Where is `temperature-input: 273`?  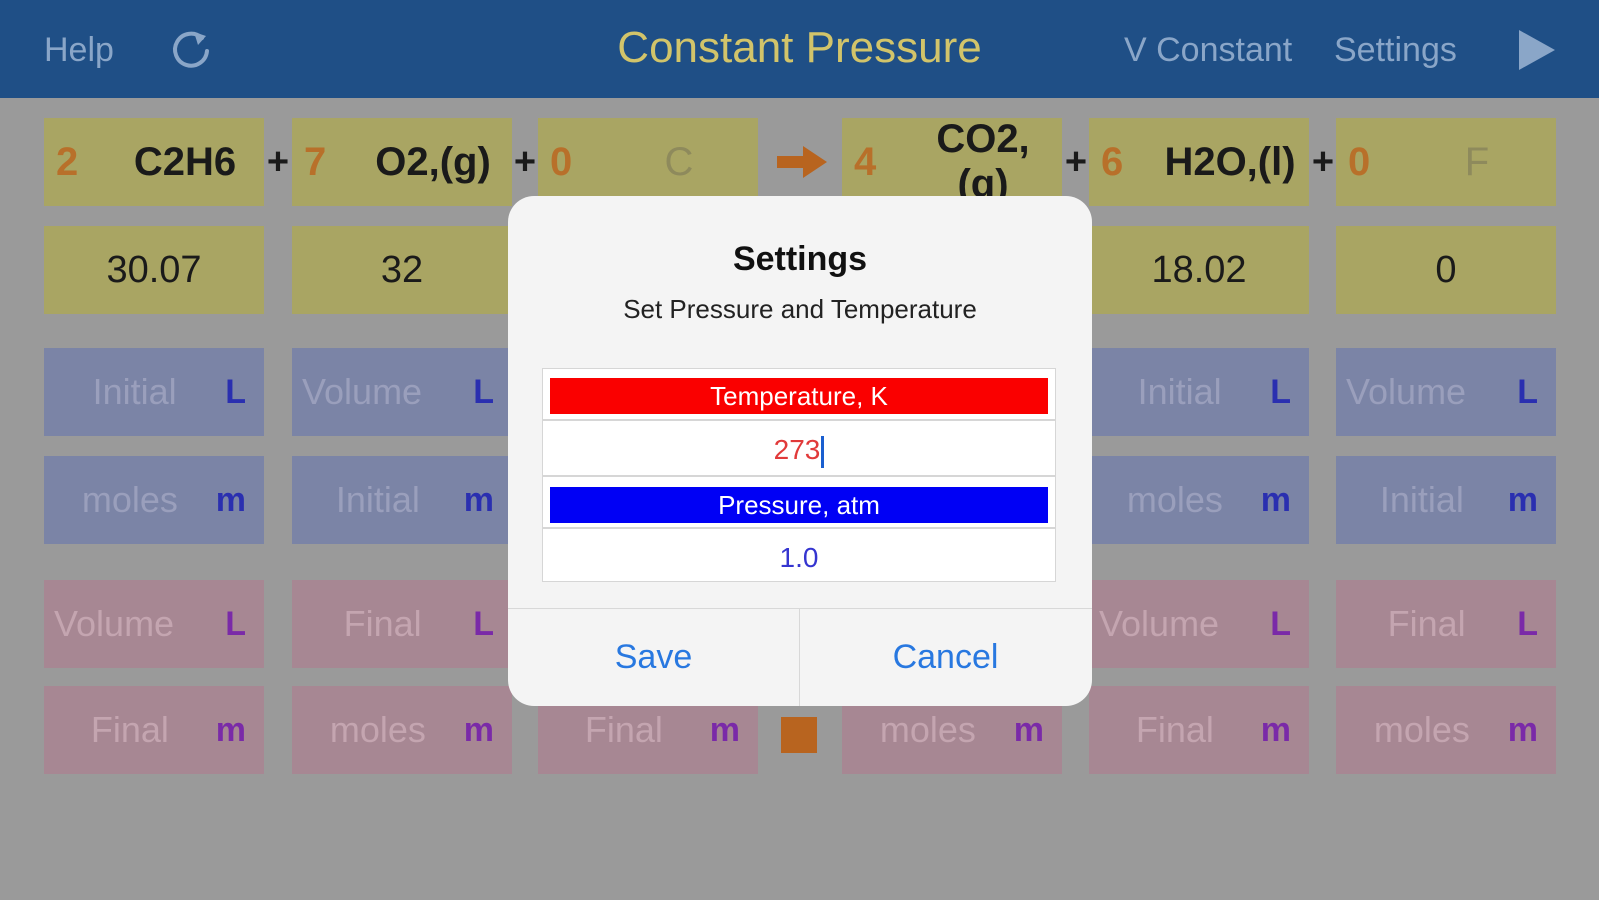 temperature-input: 273 is located at coordinates (799, 450).